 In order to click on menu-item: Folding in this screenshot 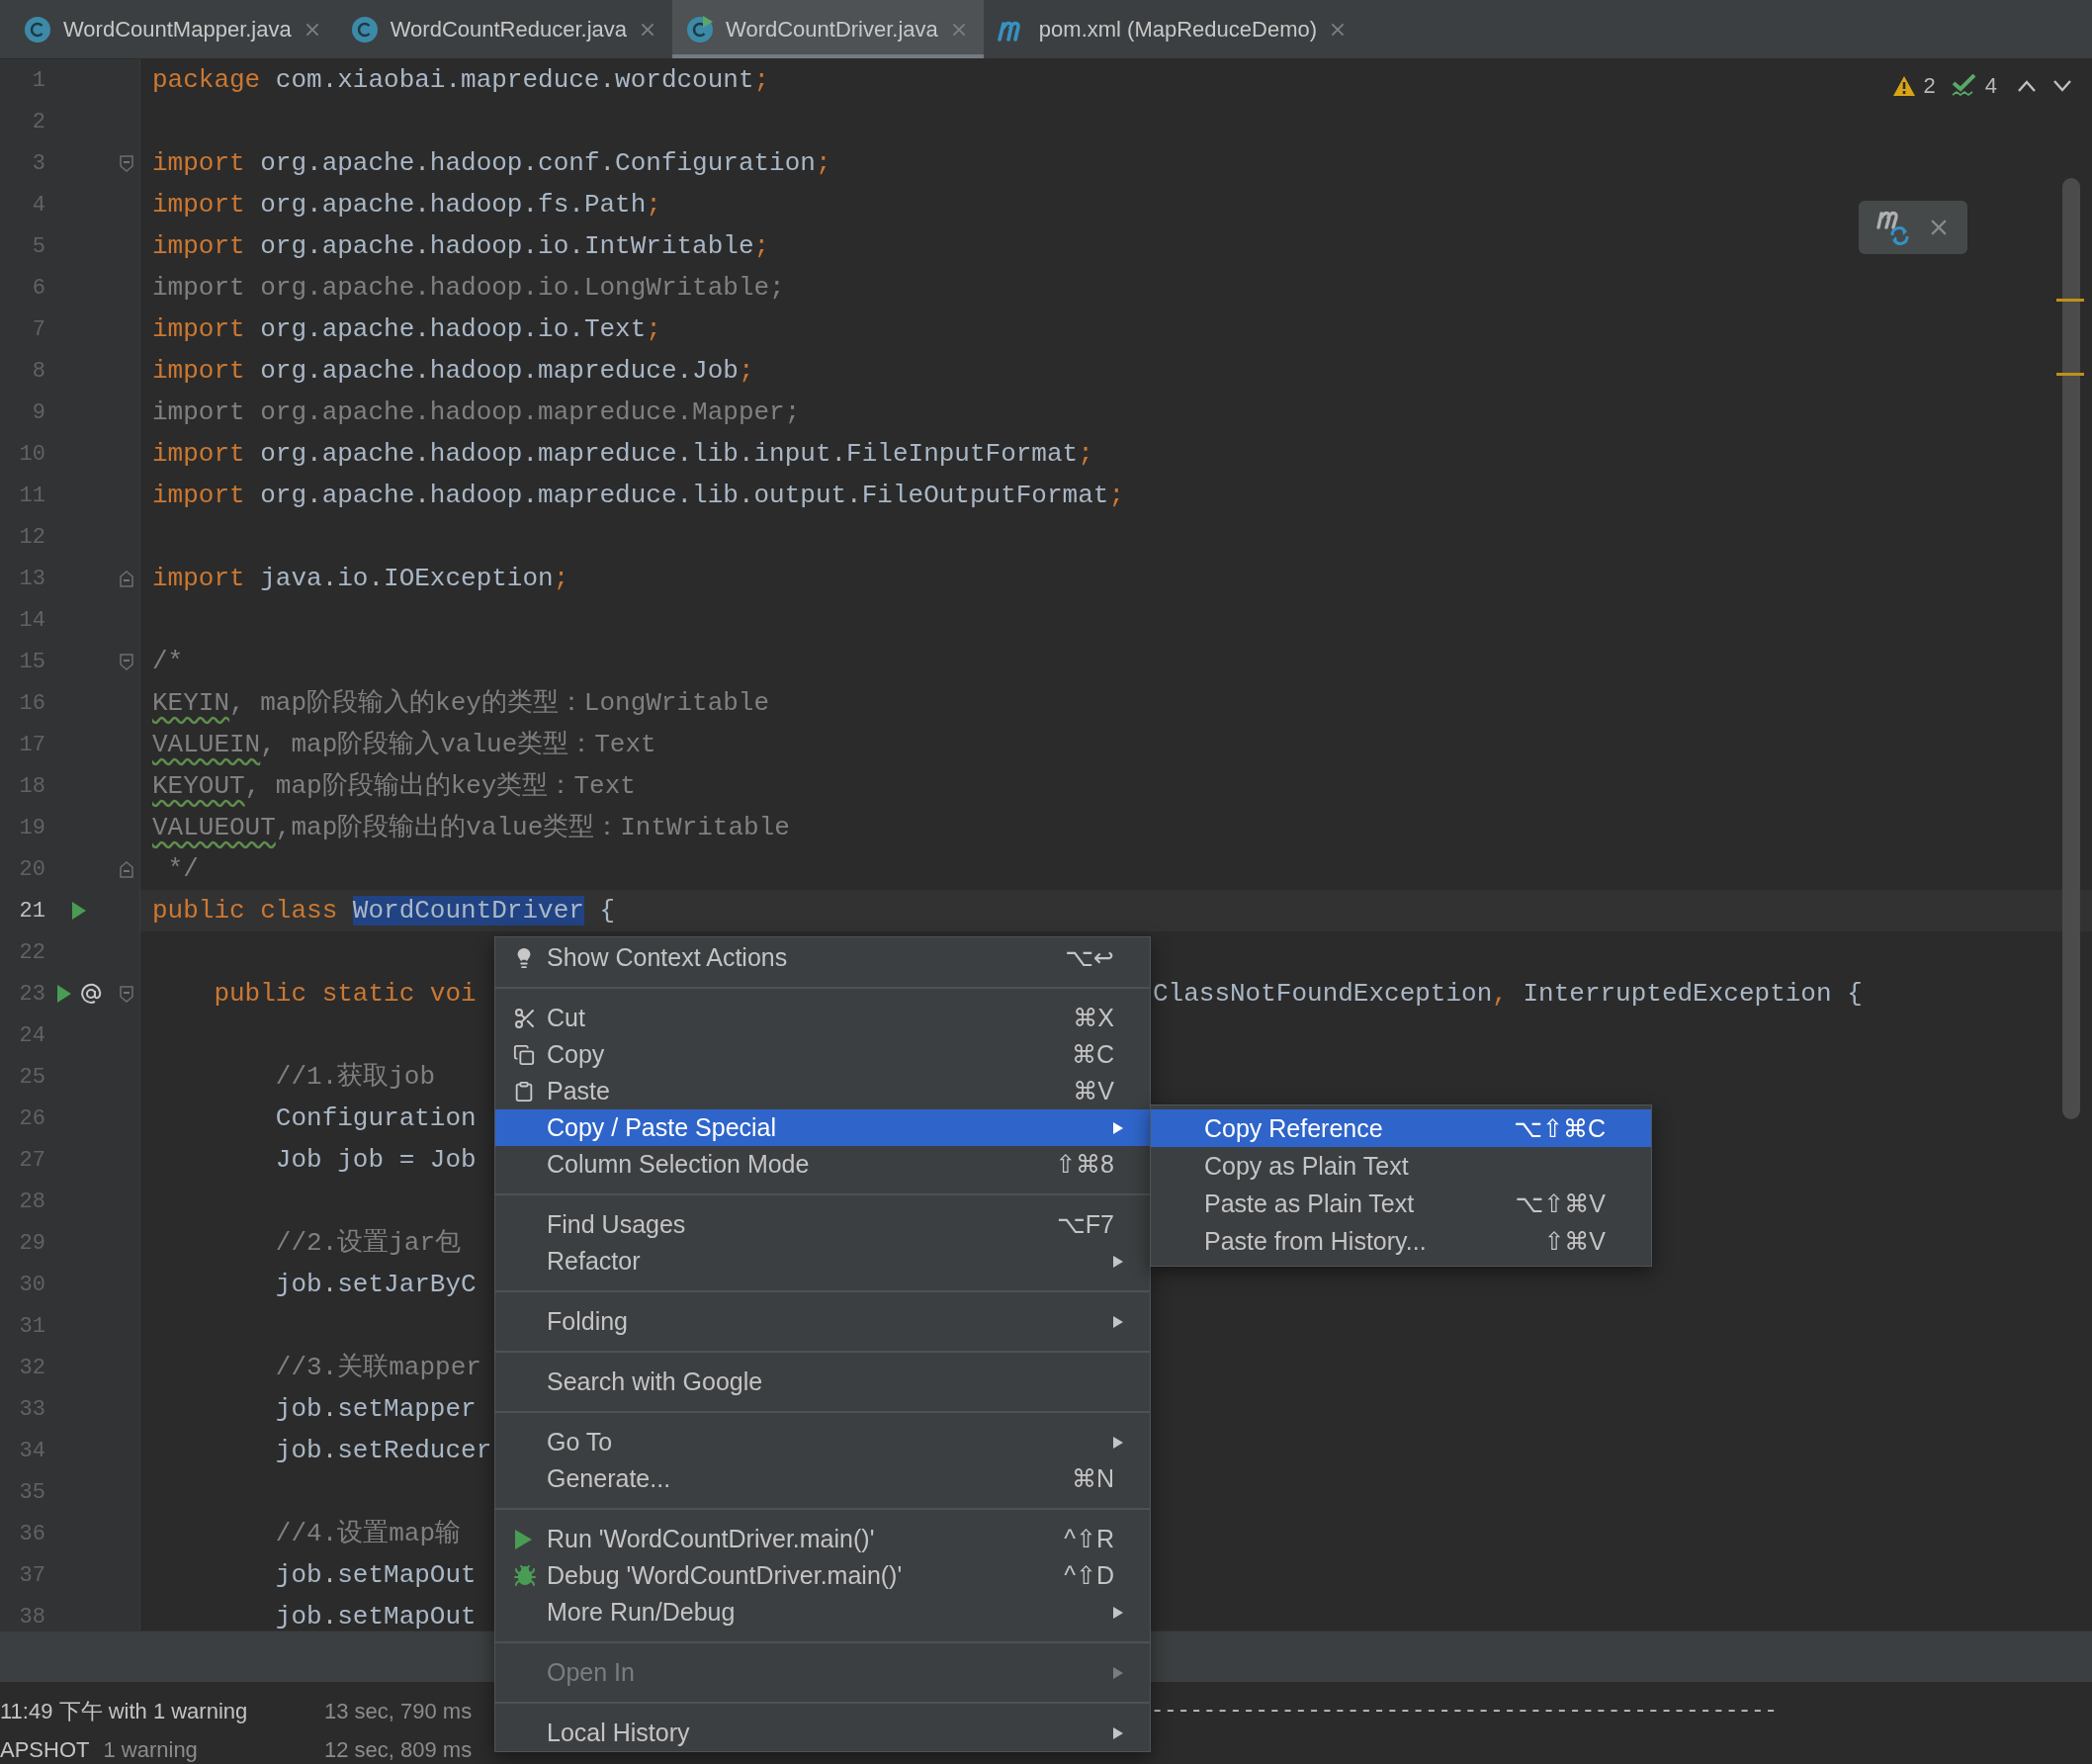, I will do `click(822, 1321)`.